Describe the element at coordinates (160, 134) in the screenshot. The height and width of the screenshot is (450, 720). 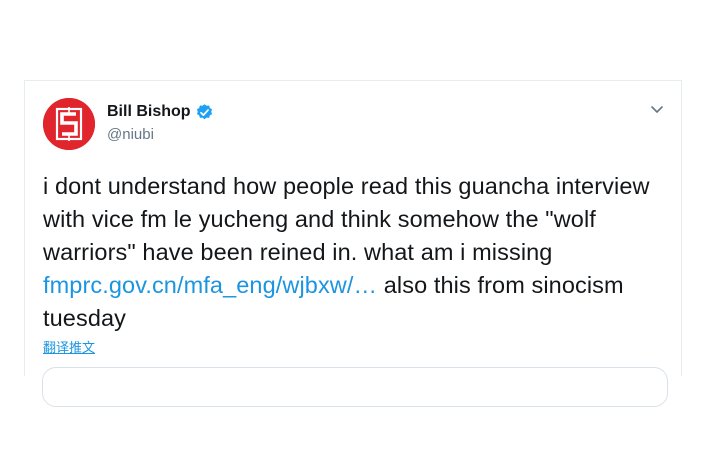
I see `author-handle: @niubi` at that location.